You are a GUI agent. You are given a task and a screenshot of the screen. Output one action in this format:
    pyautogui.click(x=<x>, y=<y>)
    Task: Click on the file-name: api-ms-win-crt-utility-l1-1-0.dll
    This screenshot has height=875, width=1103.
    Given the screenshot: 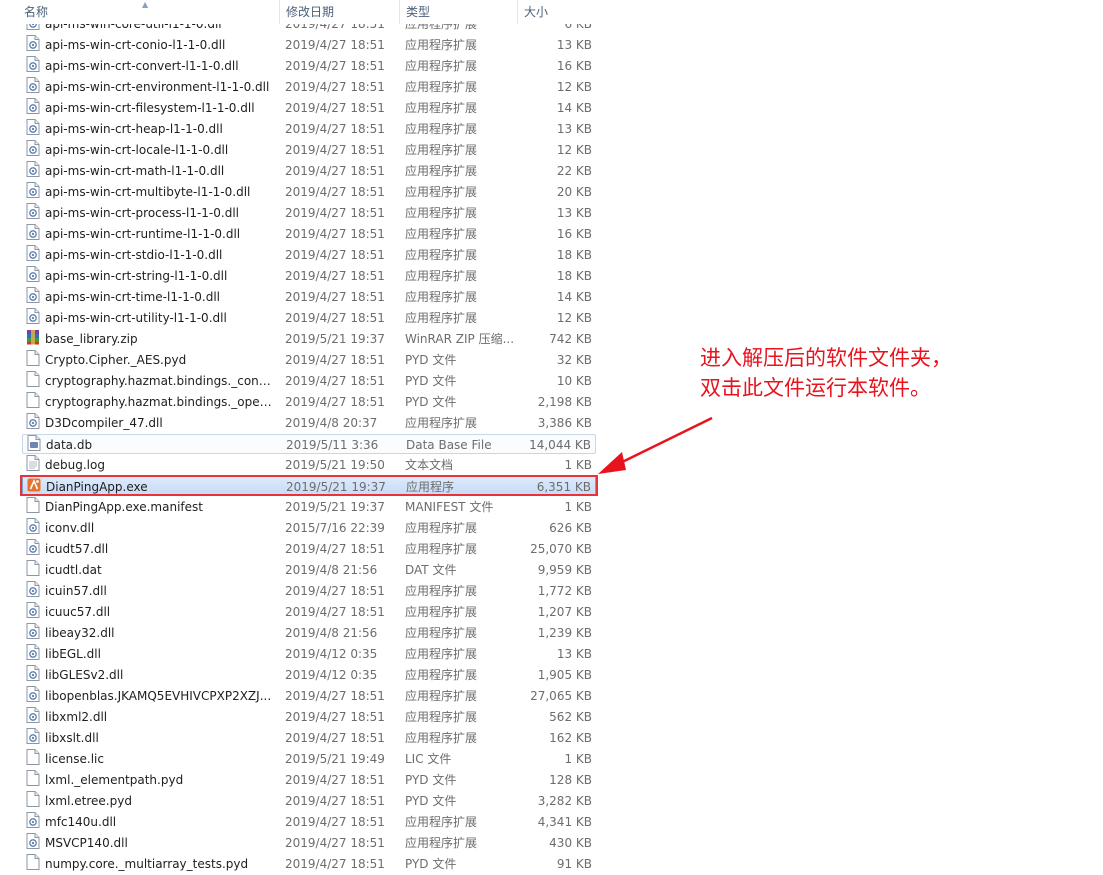 What is the action you would take?
    pyautogui.click(x=136, y=318)
    